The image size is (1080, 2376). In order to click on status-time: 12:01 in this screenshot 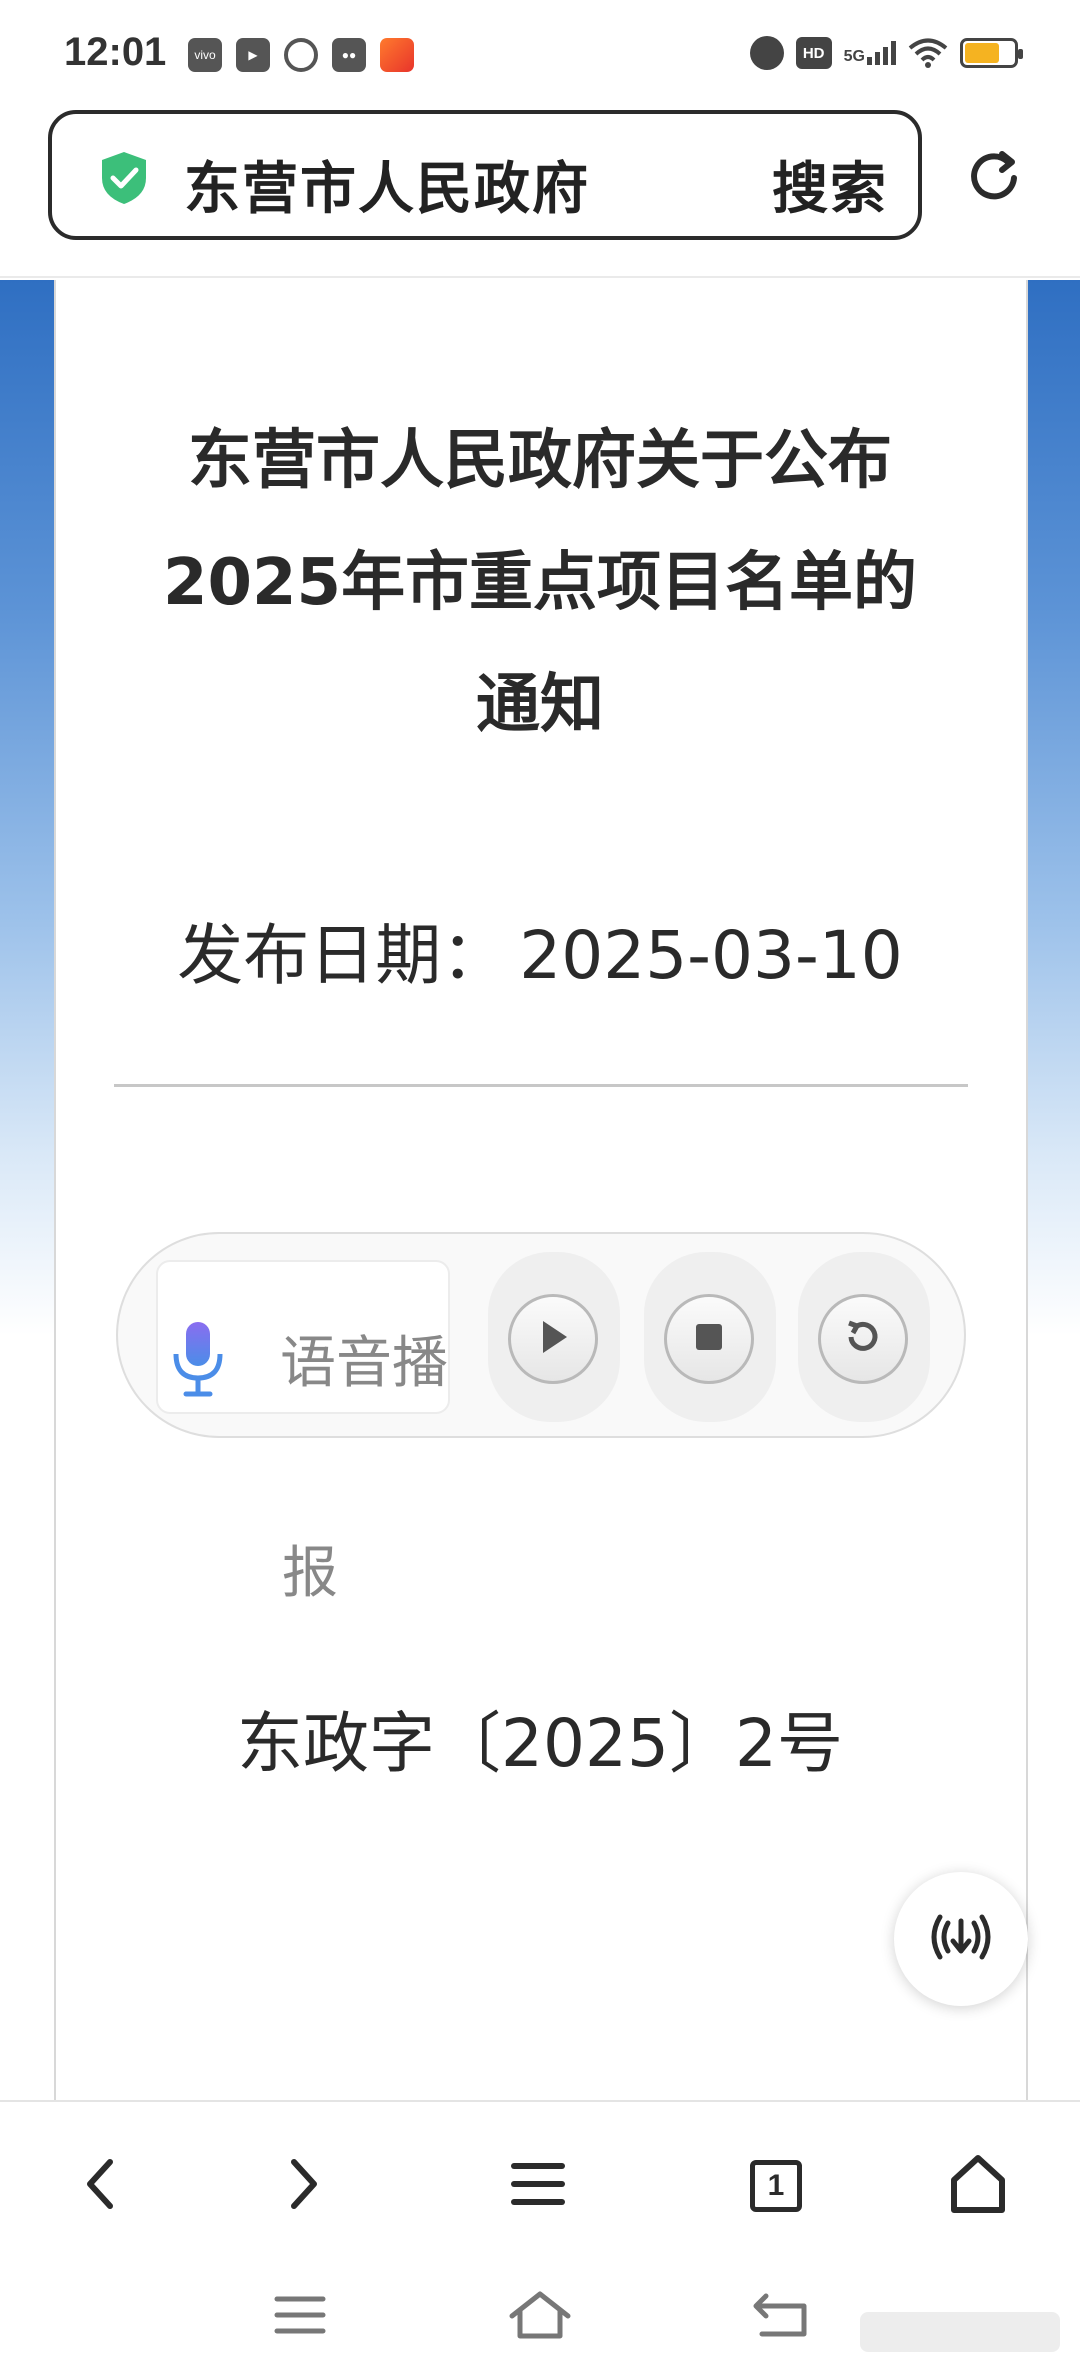, I will do `click(115, 52)`.